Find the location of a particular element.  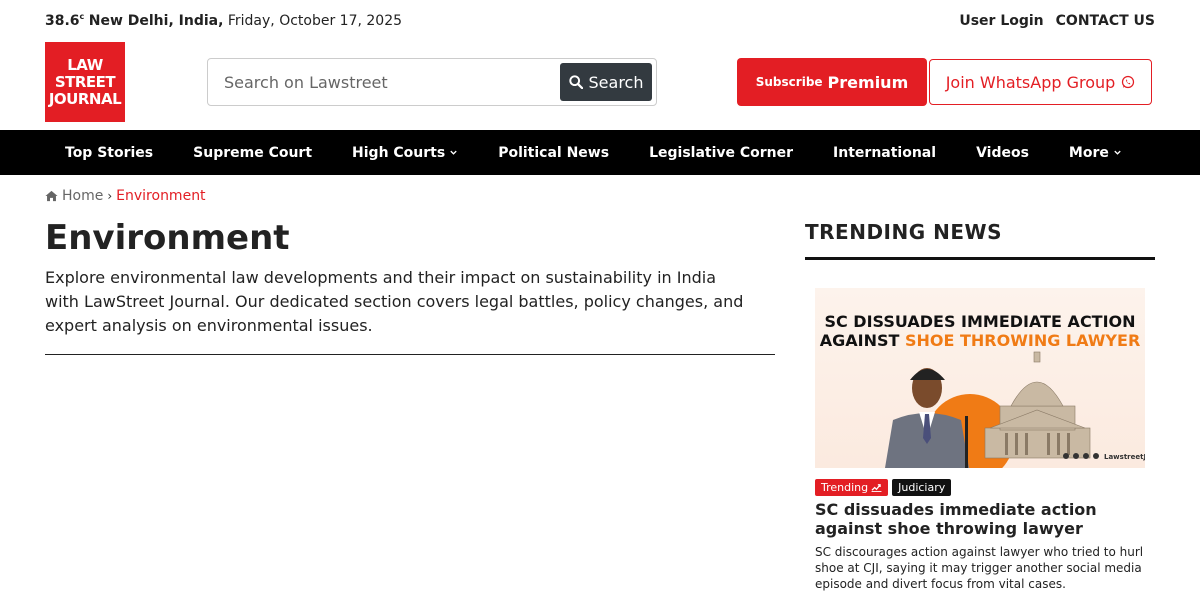

search-button-label: Search is located at coordinates (616, 82).